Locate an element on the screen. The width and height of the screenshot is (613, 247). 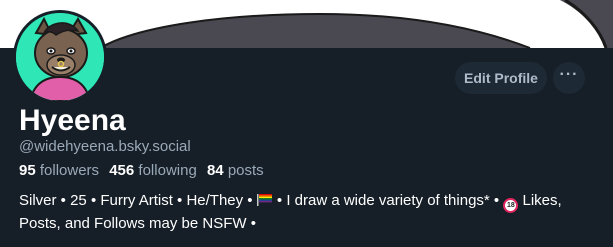
profile-stats: 95 followers 456 following 84 posts is located at coordinates (141, 171).